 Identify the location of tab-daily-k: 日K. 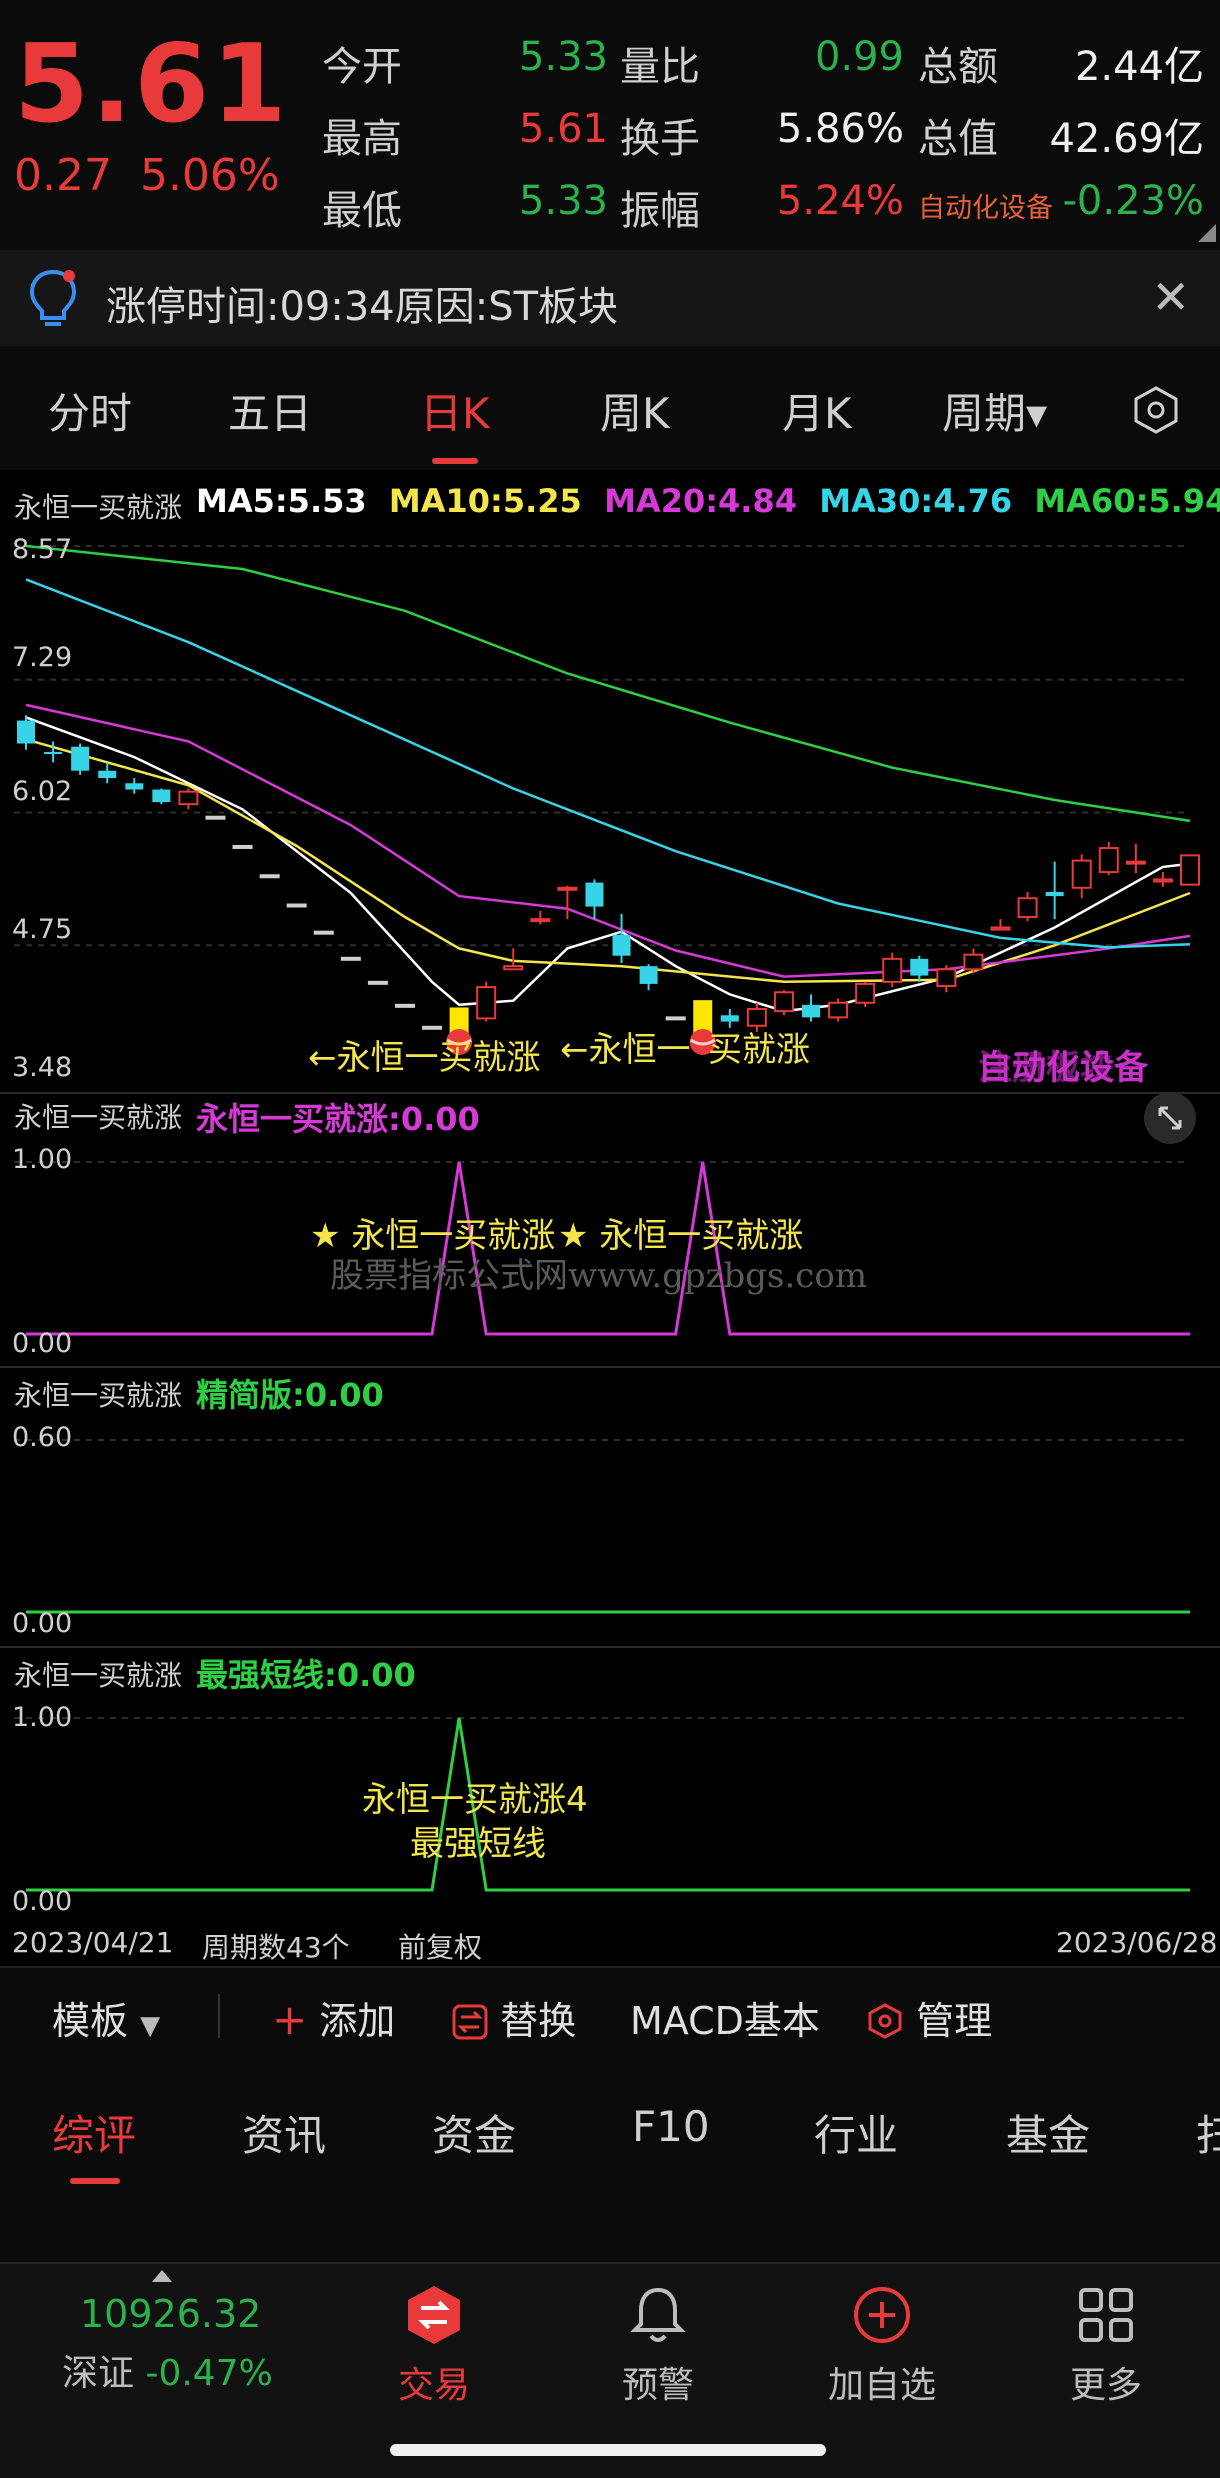
(455, 410).